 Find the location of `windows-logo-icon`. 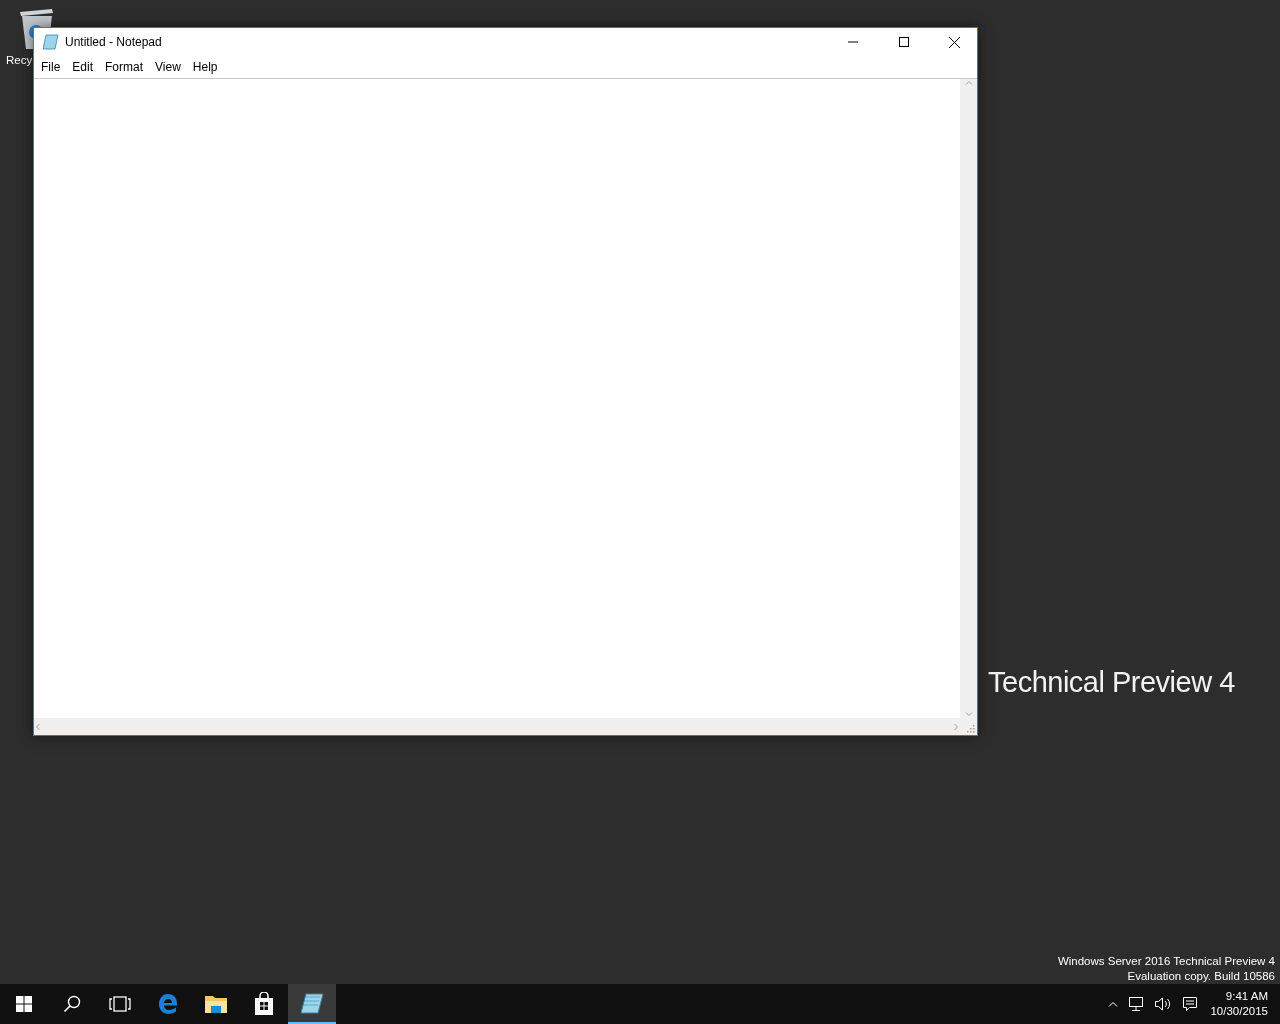

windows-logo-icon is located at coordinates (24, 1004).